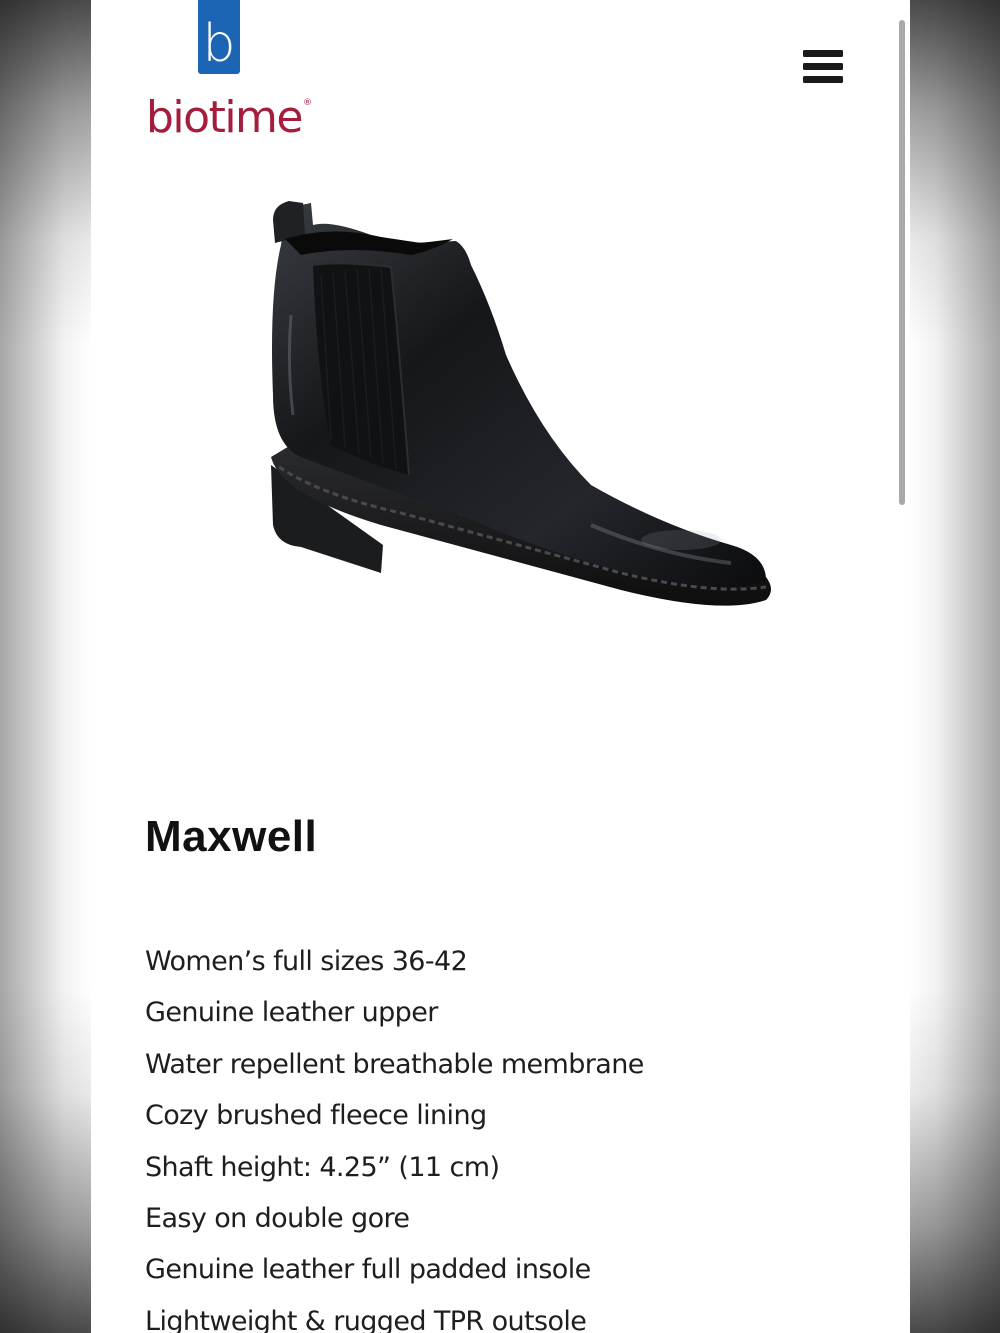 The height and width of the screenshot is (1333, 1000). I want to click on logo-mark: b, so click(219, 37).